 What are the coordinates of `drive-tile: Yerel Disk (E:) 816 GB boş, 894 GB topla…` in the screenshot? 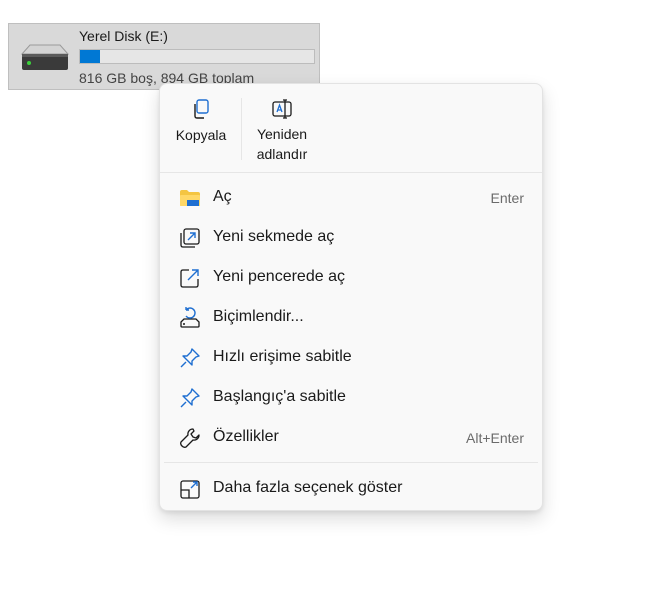 It's located at (164, 56).